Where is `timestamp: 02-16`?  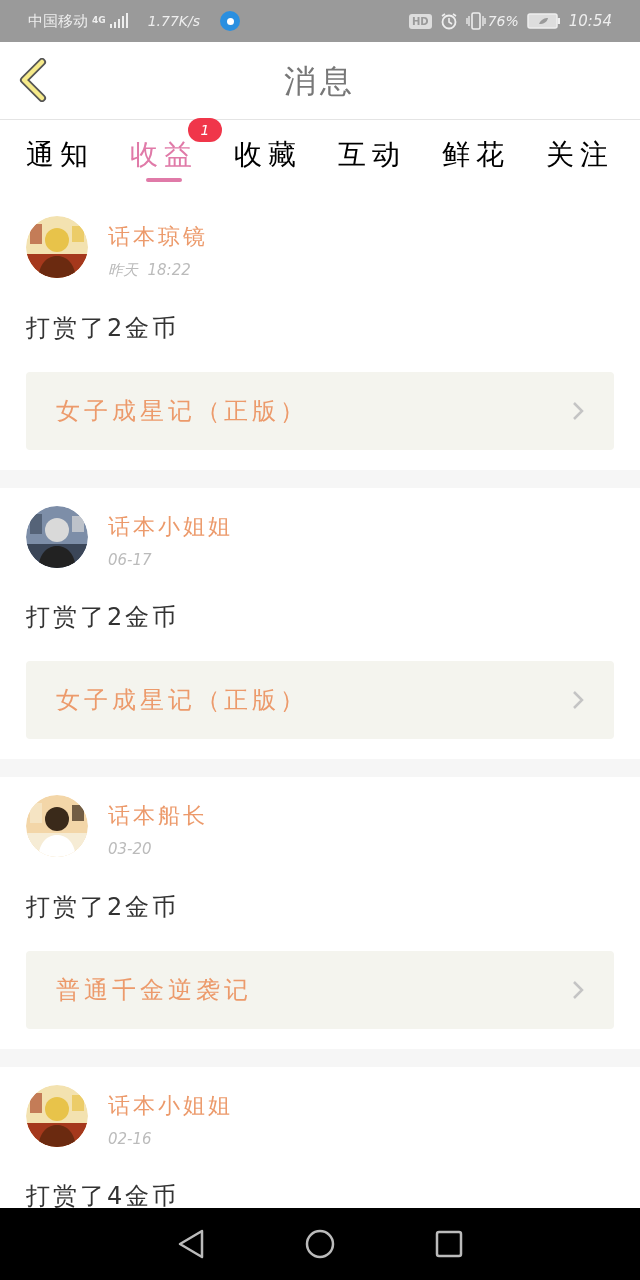
timestamp: 02-16 is located at coordinates (130, 1139).